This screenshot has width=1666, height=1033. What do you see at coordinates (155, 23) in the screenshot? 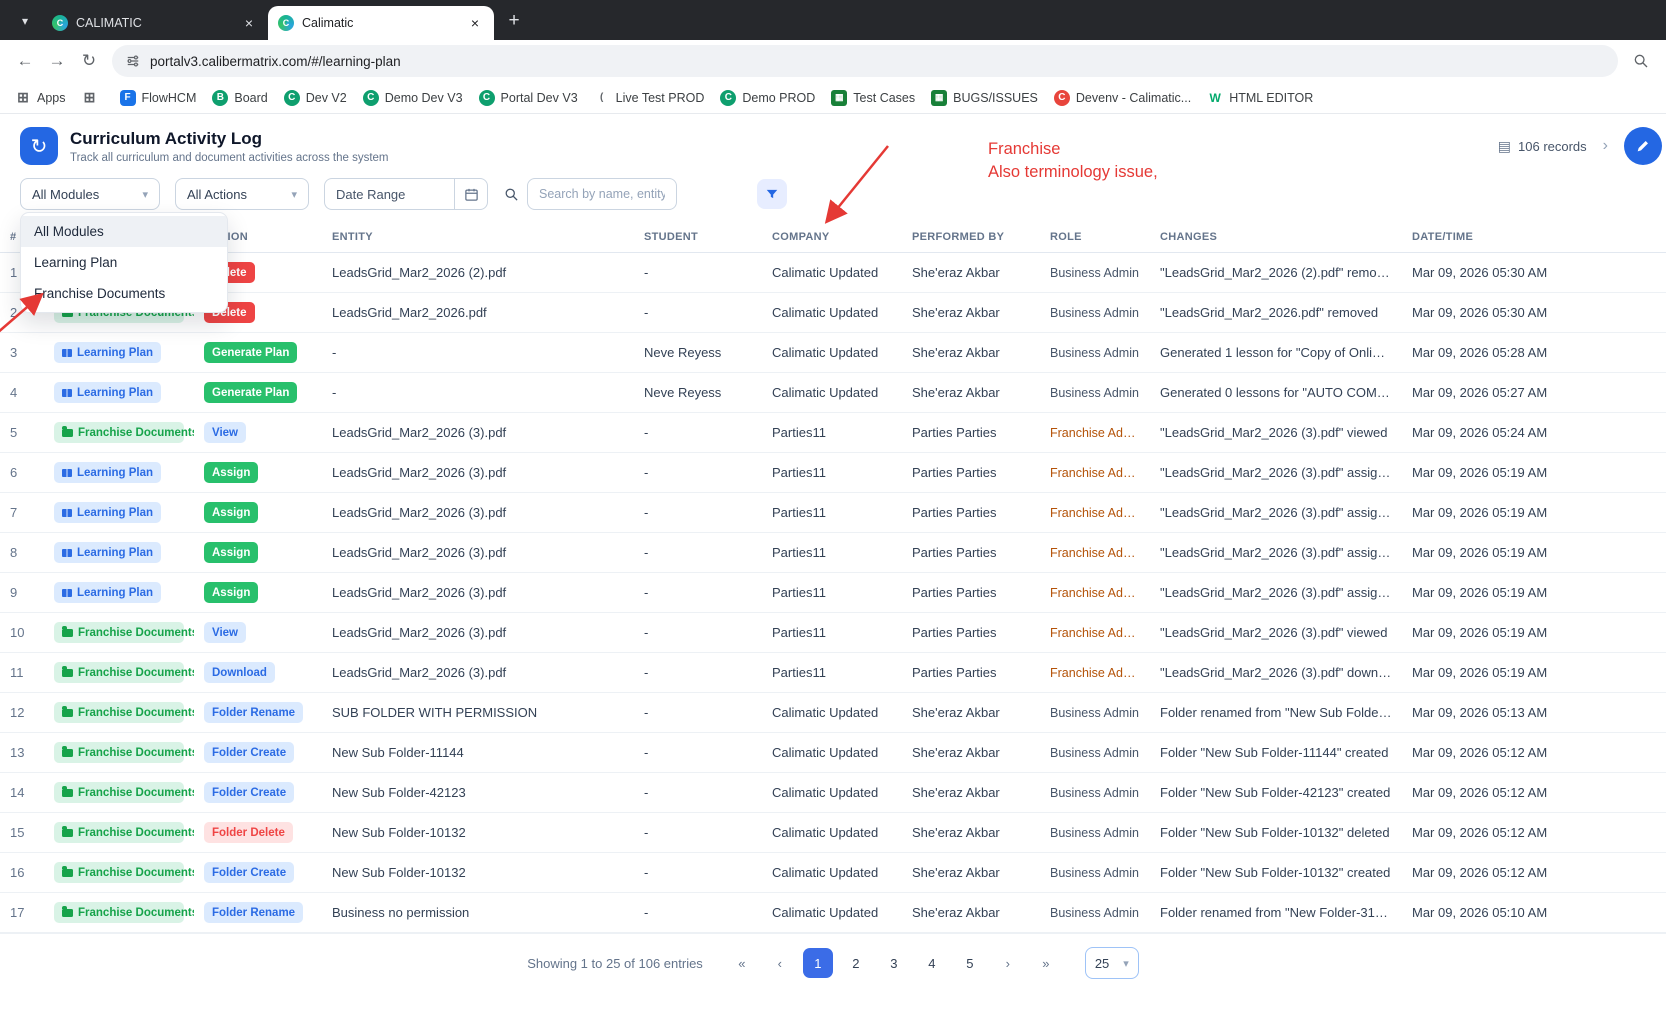
I see `browser-tab: C CALIMATIC ×` at bounding box center [155, 23].